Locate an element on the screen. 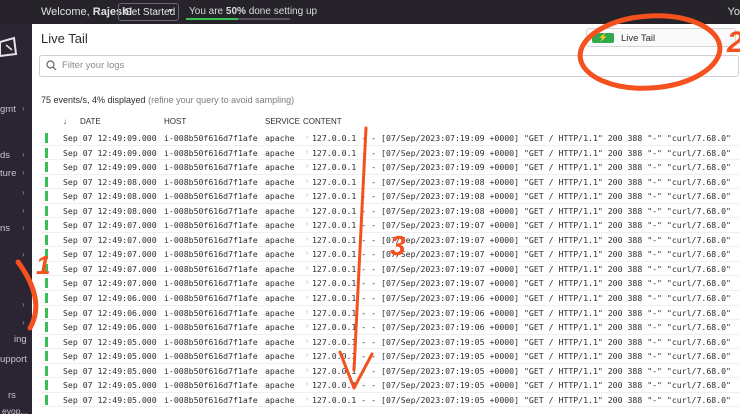 The image size is (740, 414). sidebar-item-ing: ing is located at coordinates (20, 339).